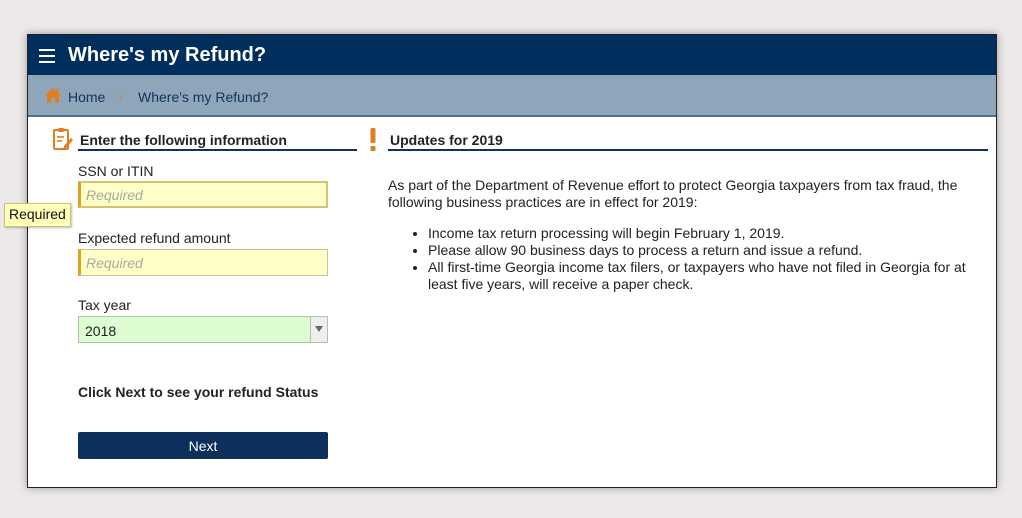  What do you see at coordinates (203, 445) in the screenshot?
I see `next-button: Next` at bounding box center [203, 445].